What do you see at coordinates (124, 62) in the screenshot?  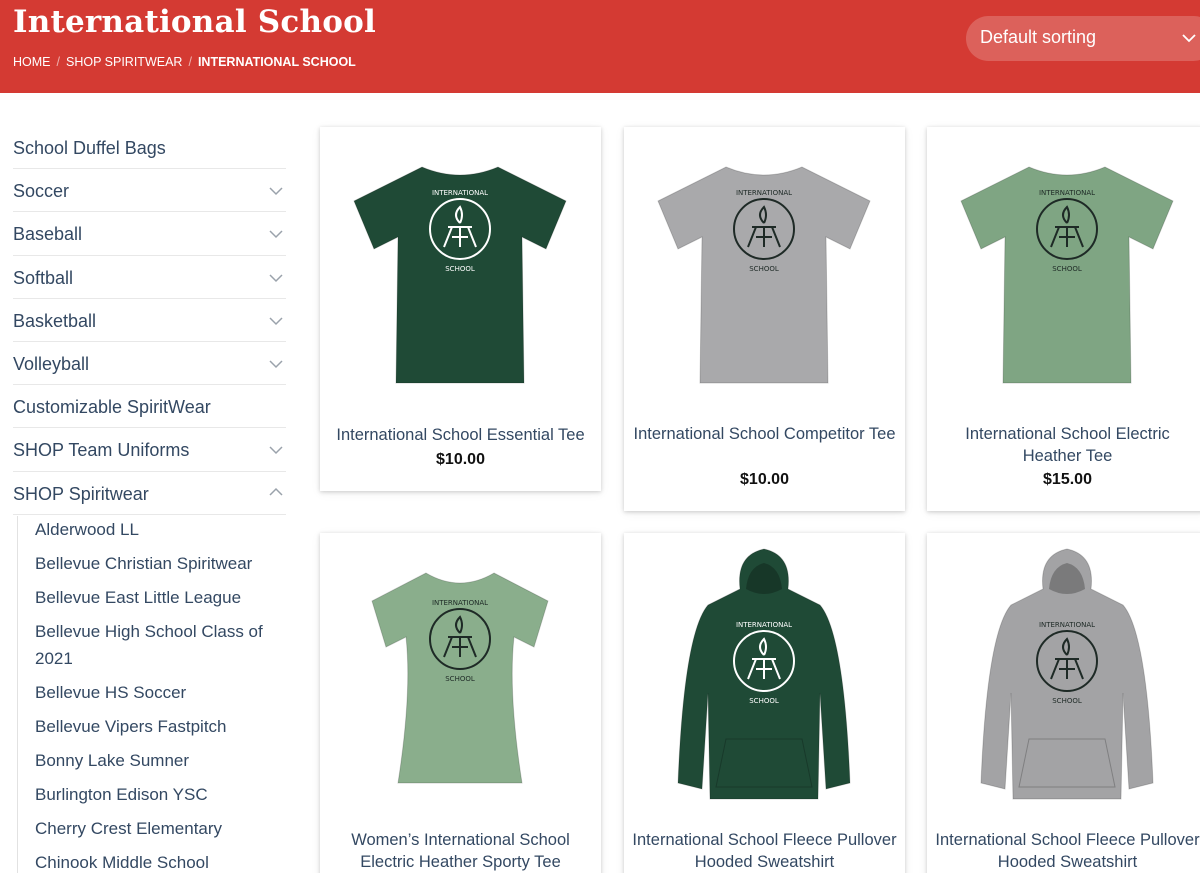 I see `breadcrumb-shop-spiritwear-link: SHOP SPIRITWEAR` at bounding box center [124, 62].